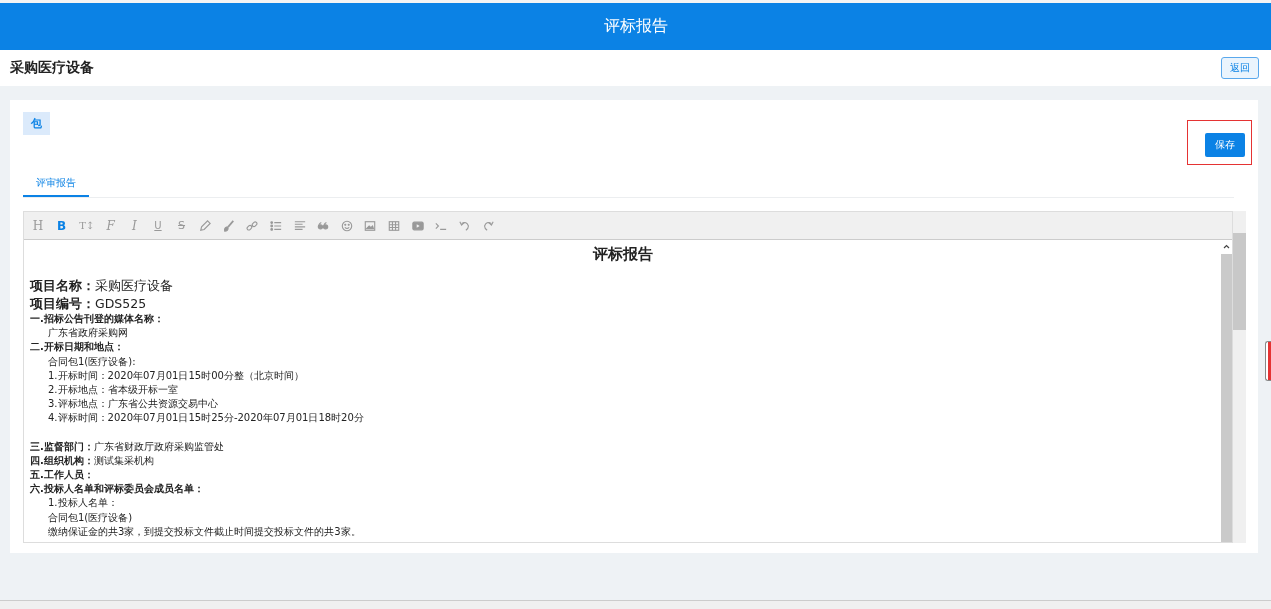 This screenshot has width=1271, height=609. Describe the element at coordinates (61, 225) in the screenshot. I see `bold-tool: B` at that location.